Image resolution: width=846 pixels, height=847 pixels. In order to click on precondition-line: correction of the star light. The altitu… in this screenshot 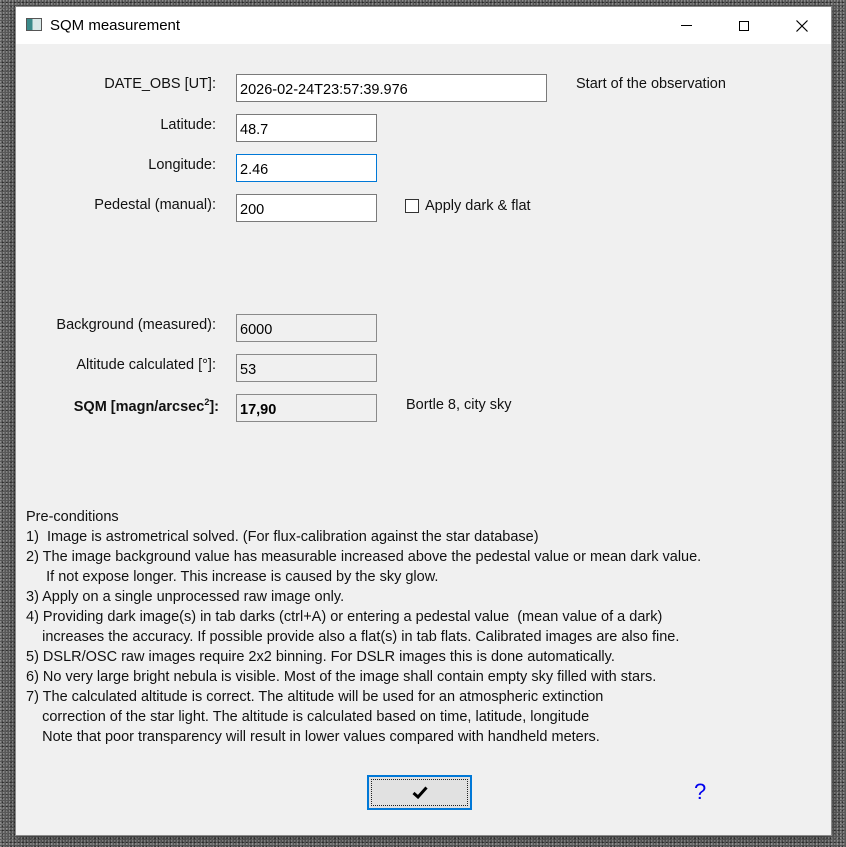, I will do `click(308, 717)`.